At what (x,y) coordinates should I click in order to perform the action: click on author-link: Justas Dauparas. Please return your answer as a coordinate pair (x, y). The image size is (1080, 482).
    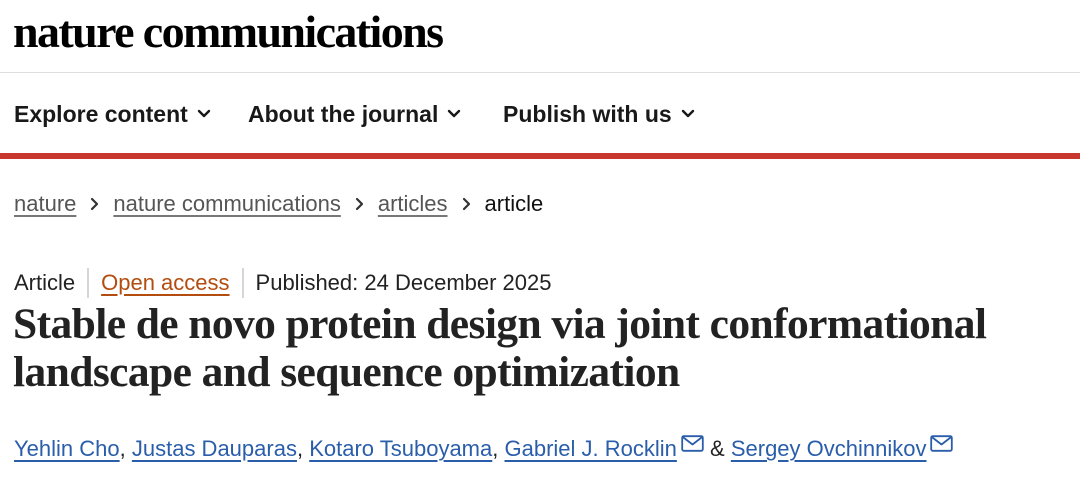
    Looking at the image, I should click on (214, 449).